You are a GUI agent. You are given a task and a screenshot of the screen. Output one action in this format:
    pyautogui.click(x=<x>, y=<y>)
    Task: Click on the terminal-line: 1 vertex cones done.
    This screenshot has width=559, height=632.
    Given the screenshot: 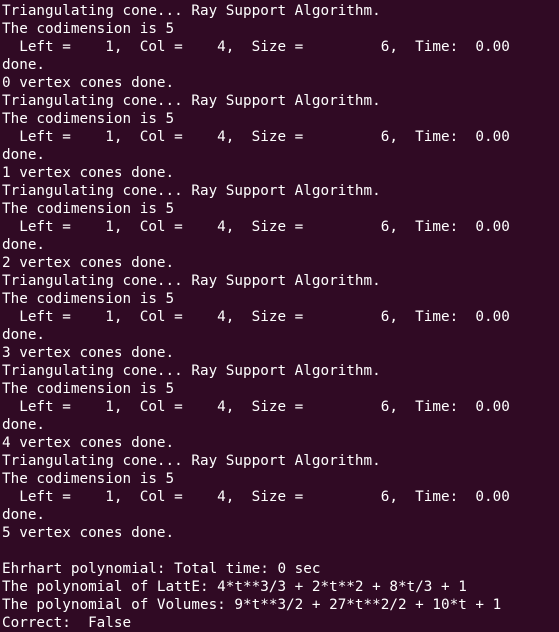 What is the action you would take?
    pyautogui.click(x=88, y=173)
    